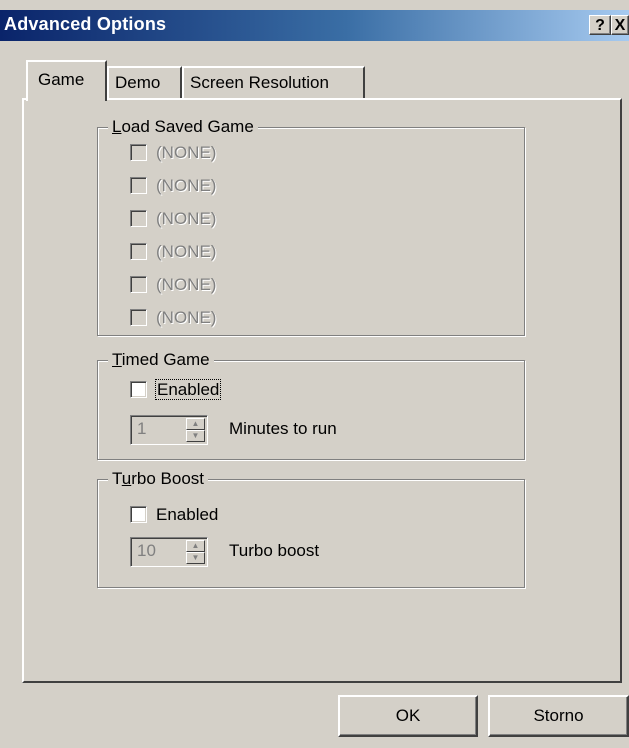 This screenshot has width=629, height=748. Describe the element at coordinates (169, 430) in the screenshot. I see `minutes-spinner: 1 ▲ ▼` at that location.